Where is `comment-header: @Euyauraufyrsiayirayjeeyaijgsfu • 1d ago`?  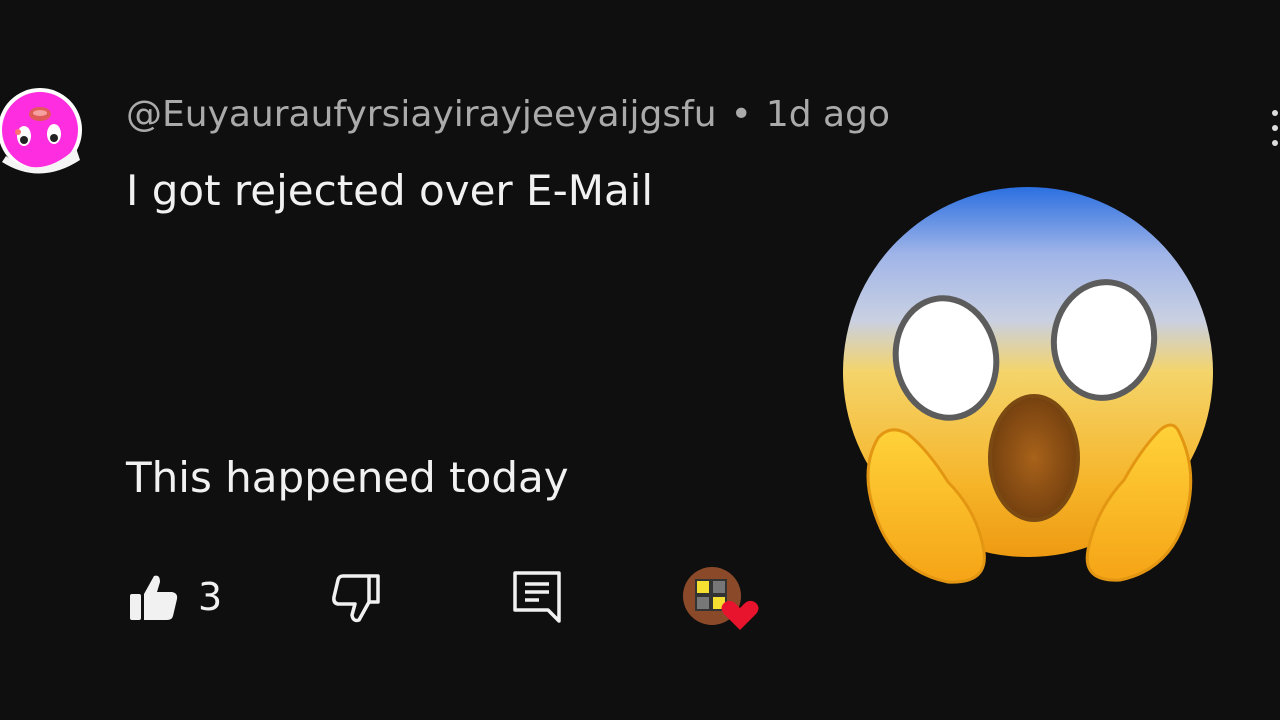
comment-header: @Euyauraufyrsiayirayjeeyaijgsfu • 1d ago is located at coordinates (508, 114).